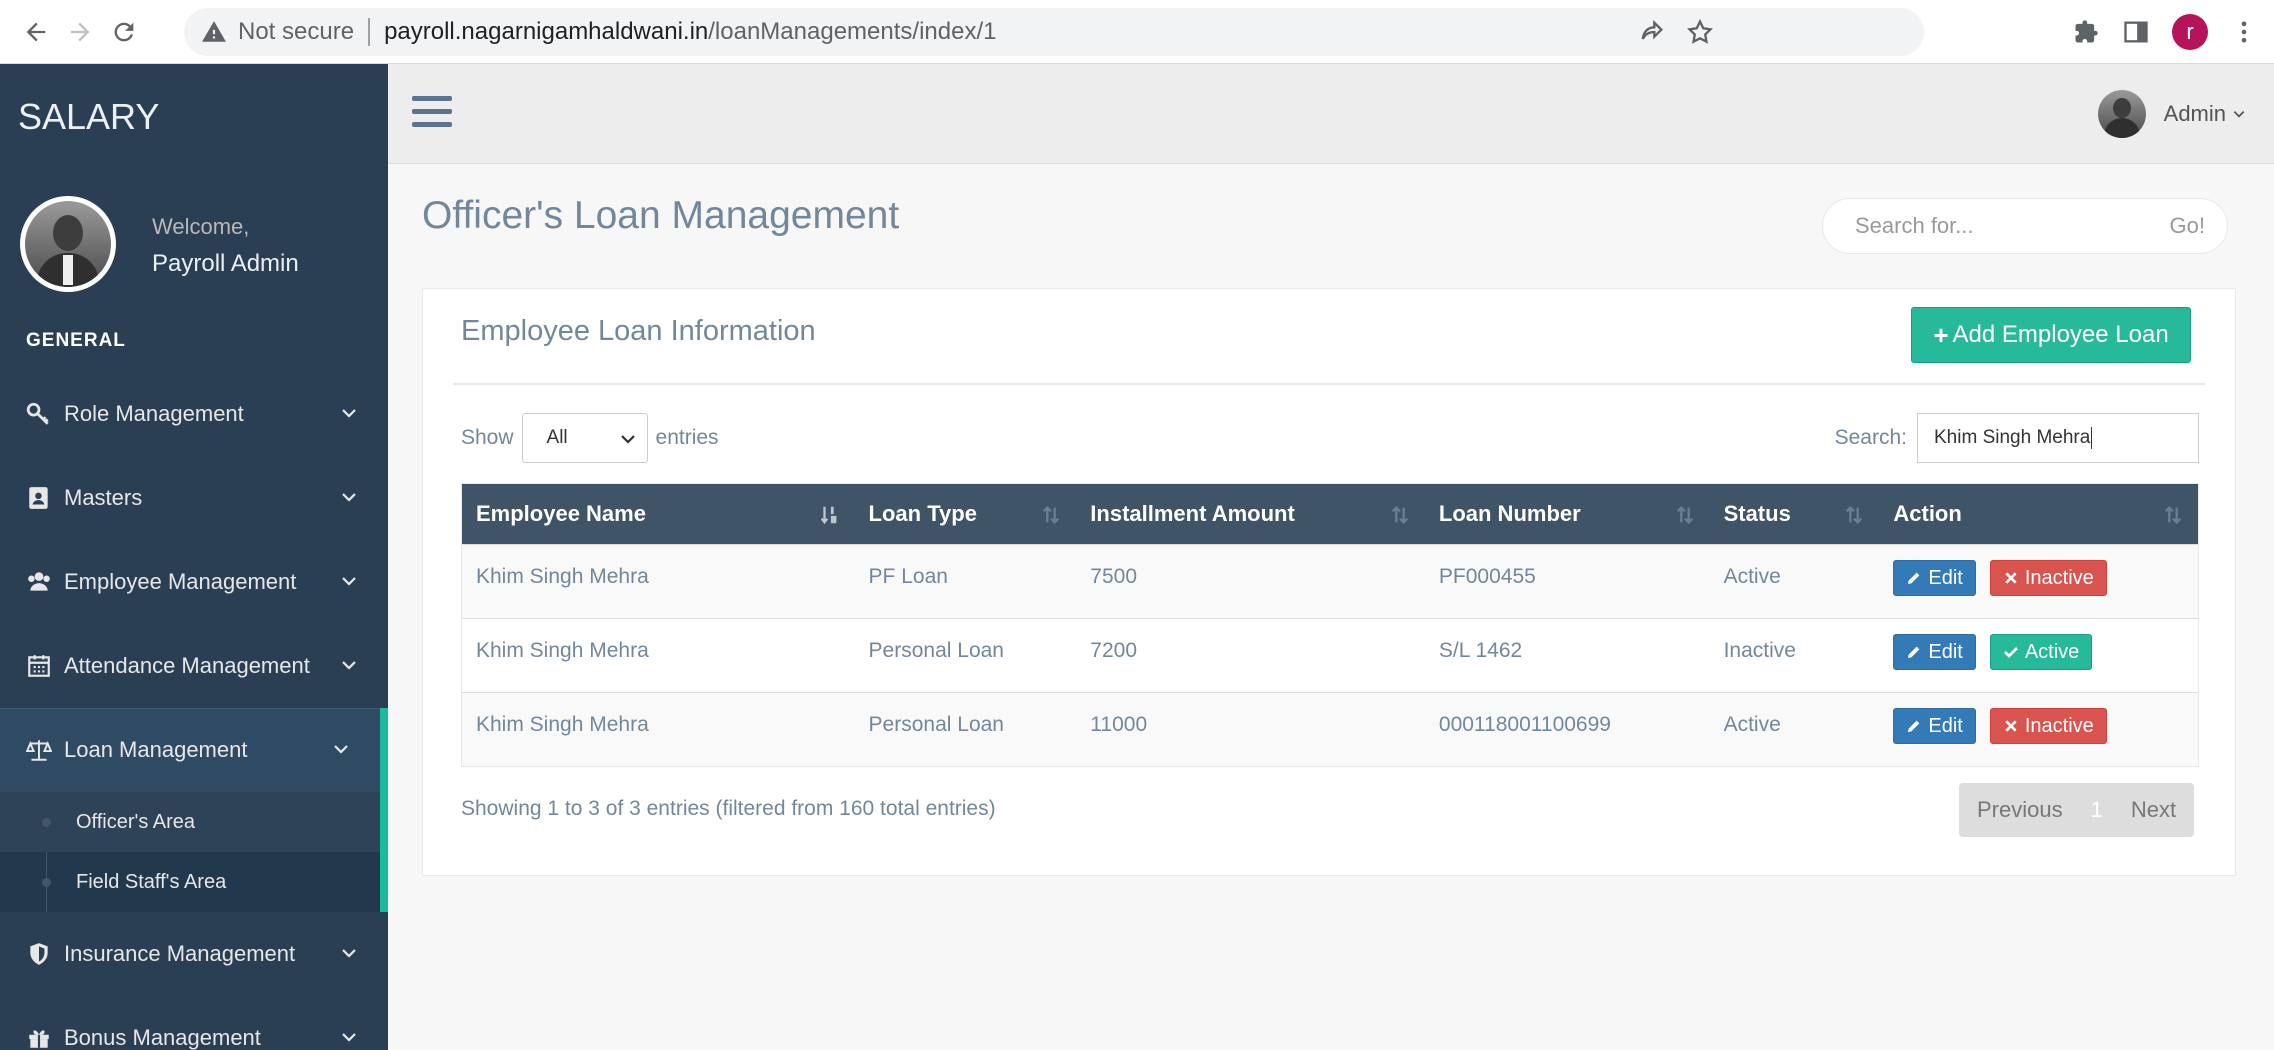  I want to click on sidebar-item-bonus-management: Bonus Management, so click(194, 1023).